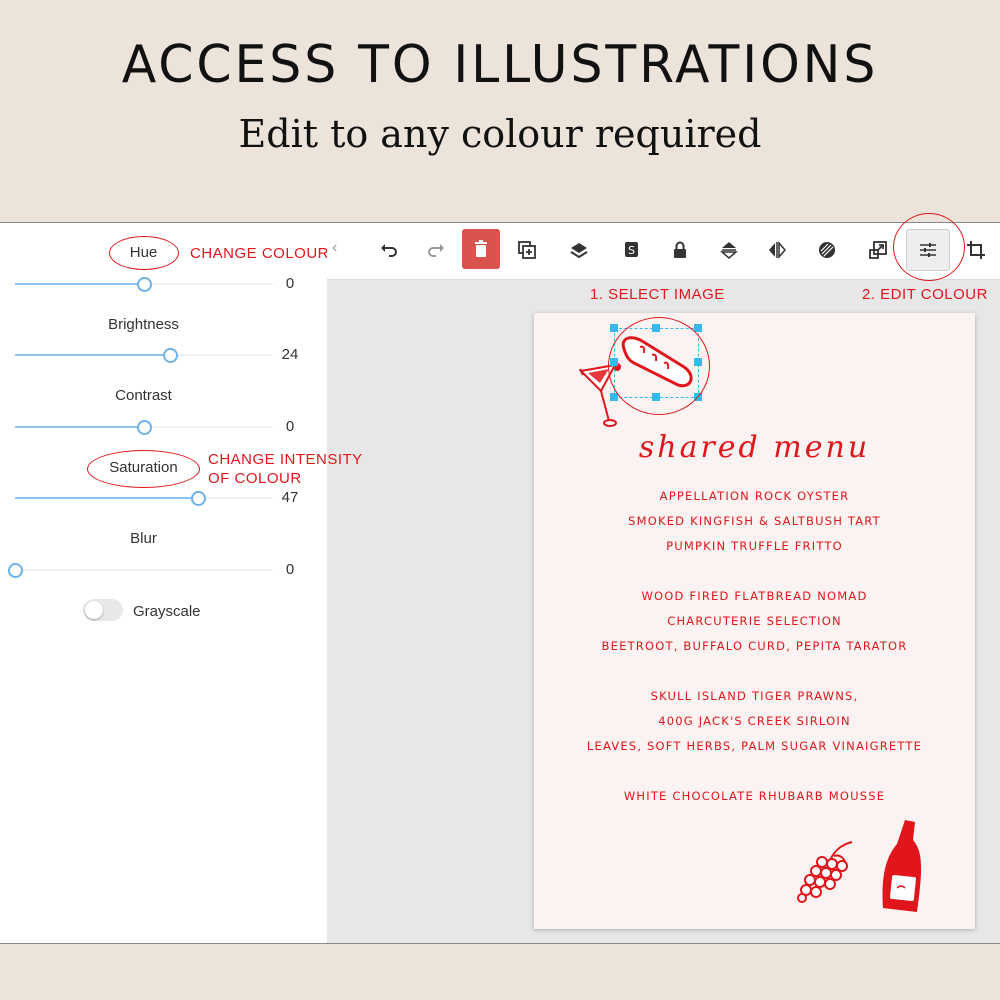 Image resolution: width=1000 pixels, height=1000 pixels. I want to click on change-intensity-annotation-line2: OF COLOUR, so click(255, 478).